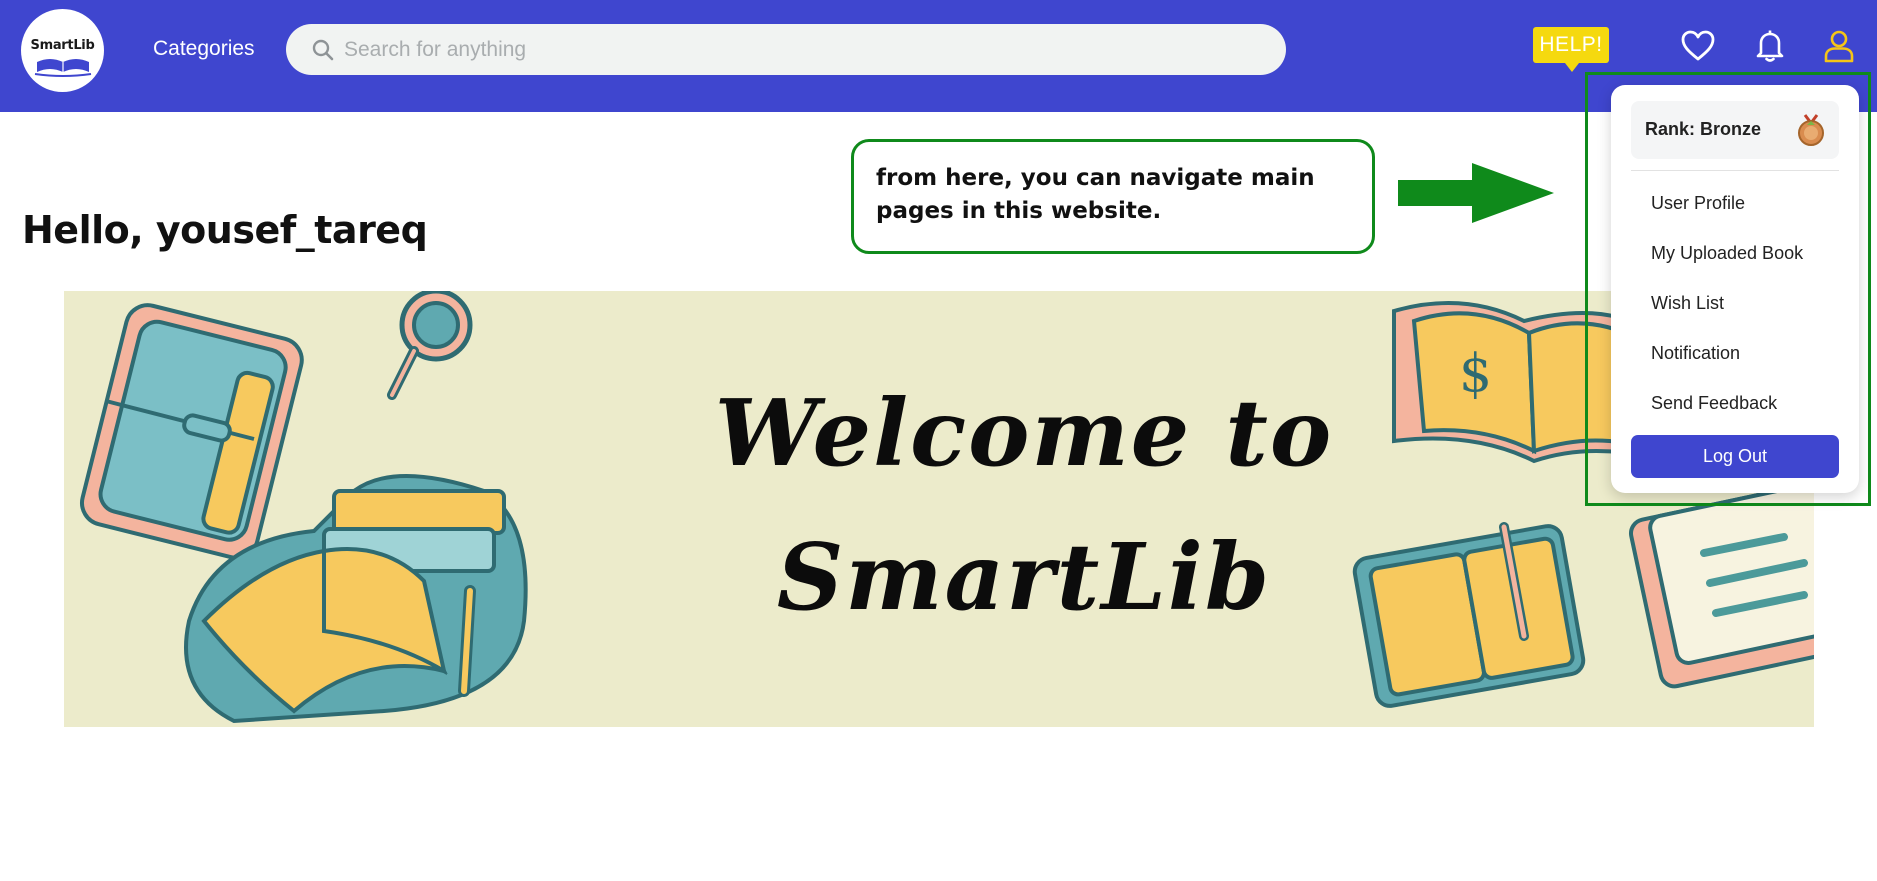  I want to click on logo-text: SmartLib, so click(62, 45).